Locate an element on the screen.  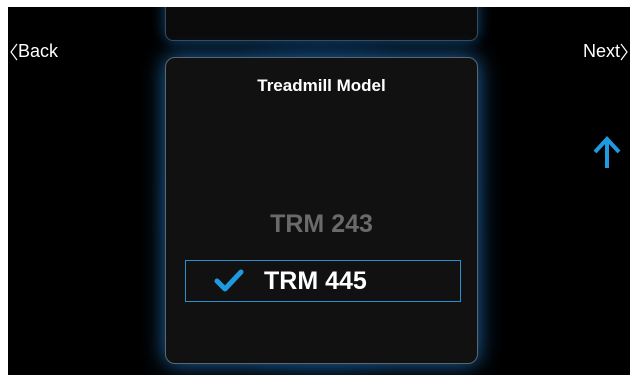
option-label: TRM 445 is located at coordinates (315, 280).